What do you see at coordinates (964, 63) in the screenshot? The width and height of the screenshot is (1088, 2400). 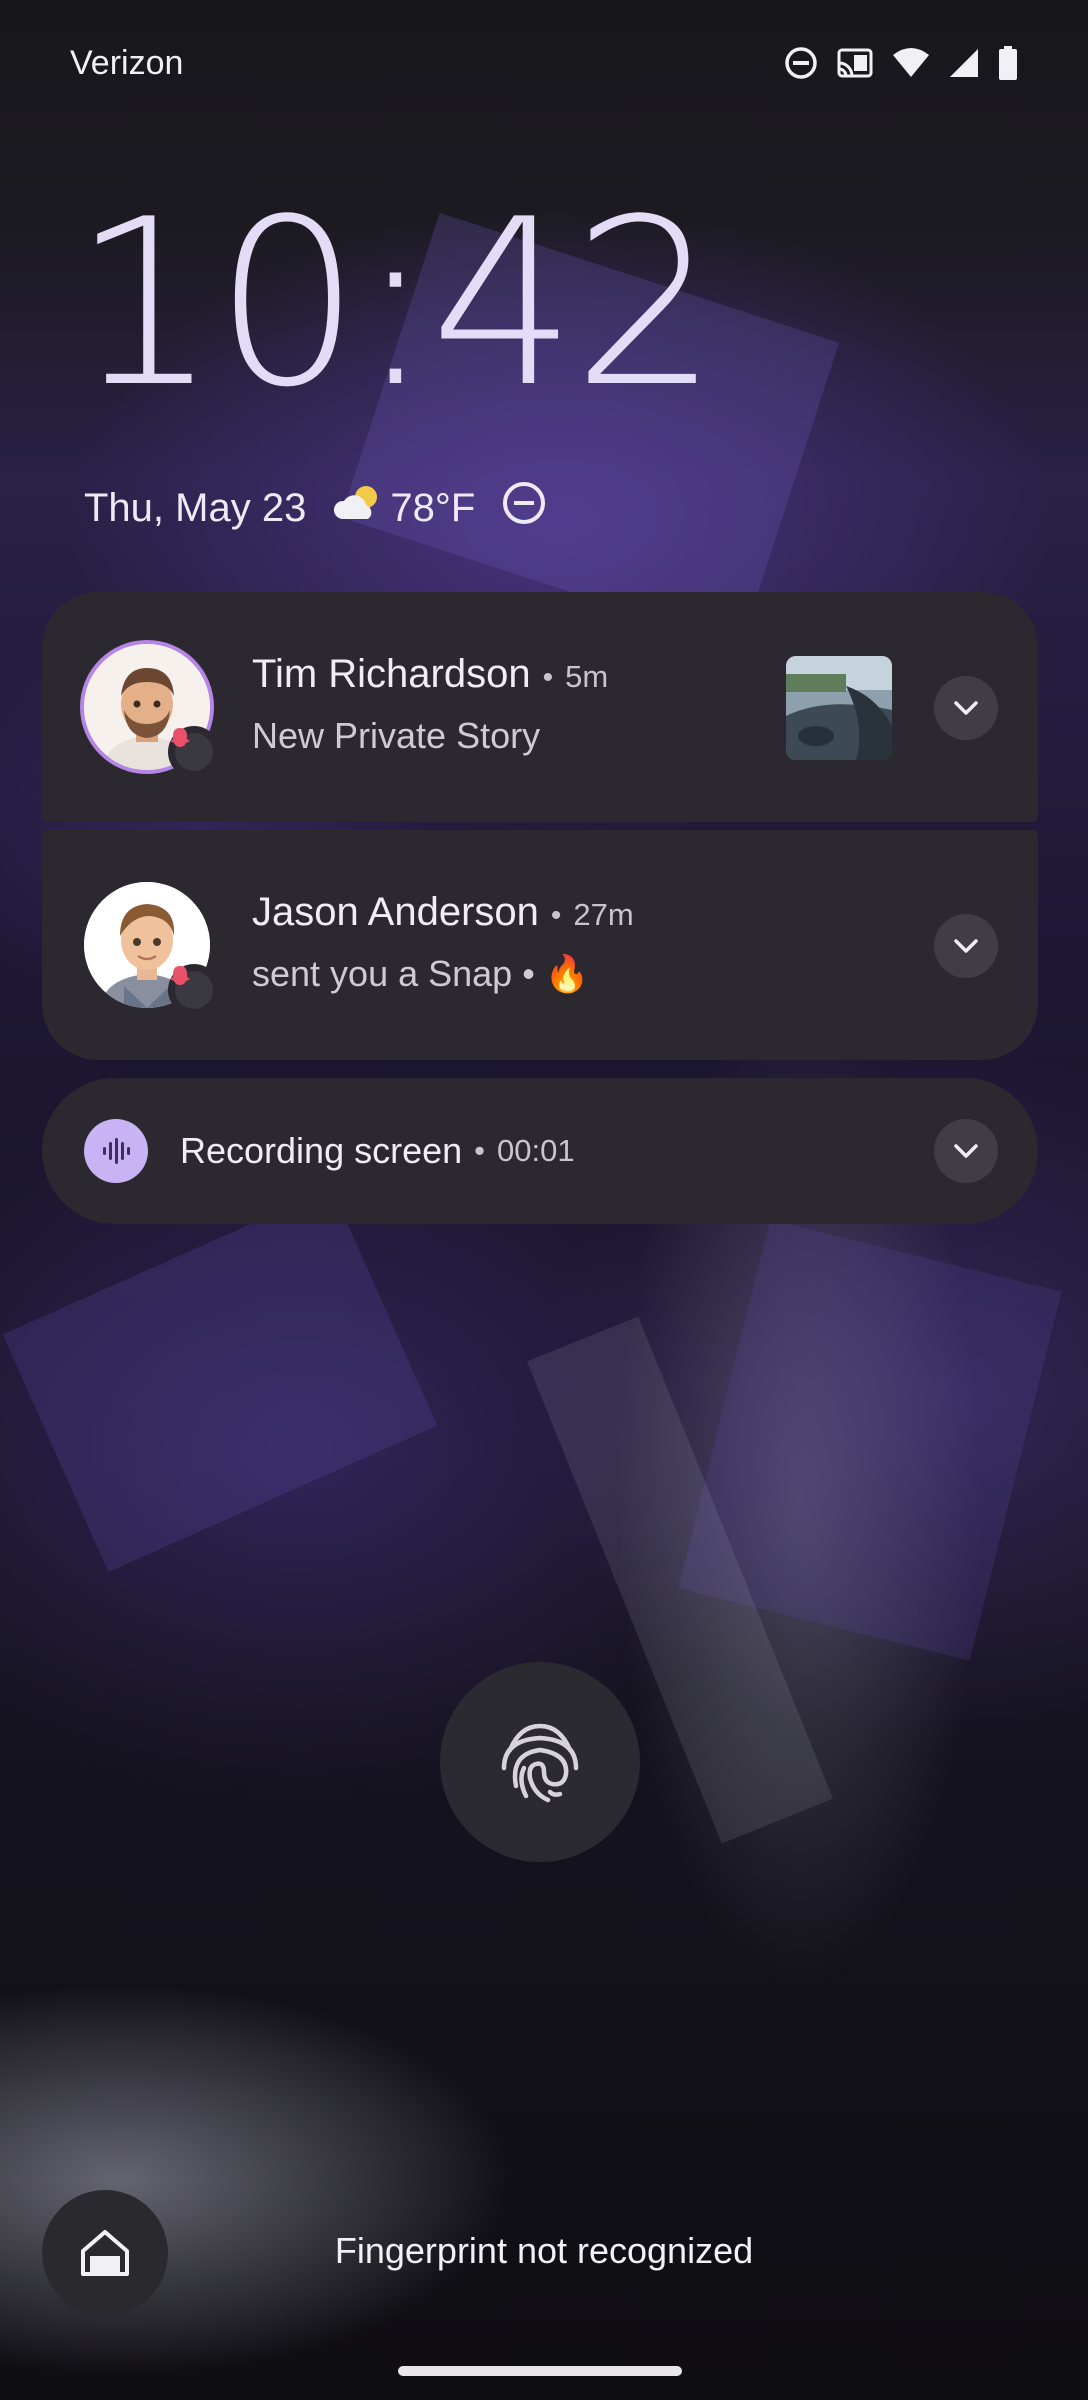 I see `cell-signal-icon` at bounding box center [964, 63].